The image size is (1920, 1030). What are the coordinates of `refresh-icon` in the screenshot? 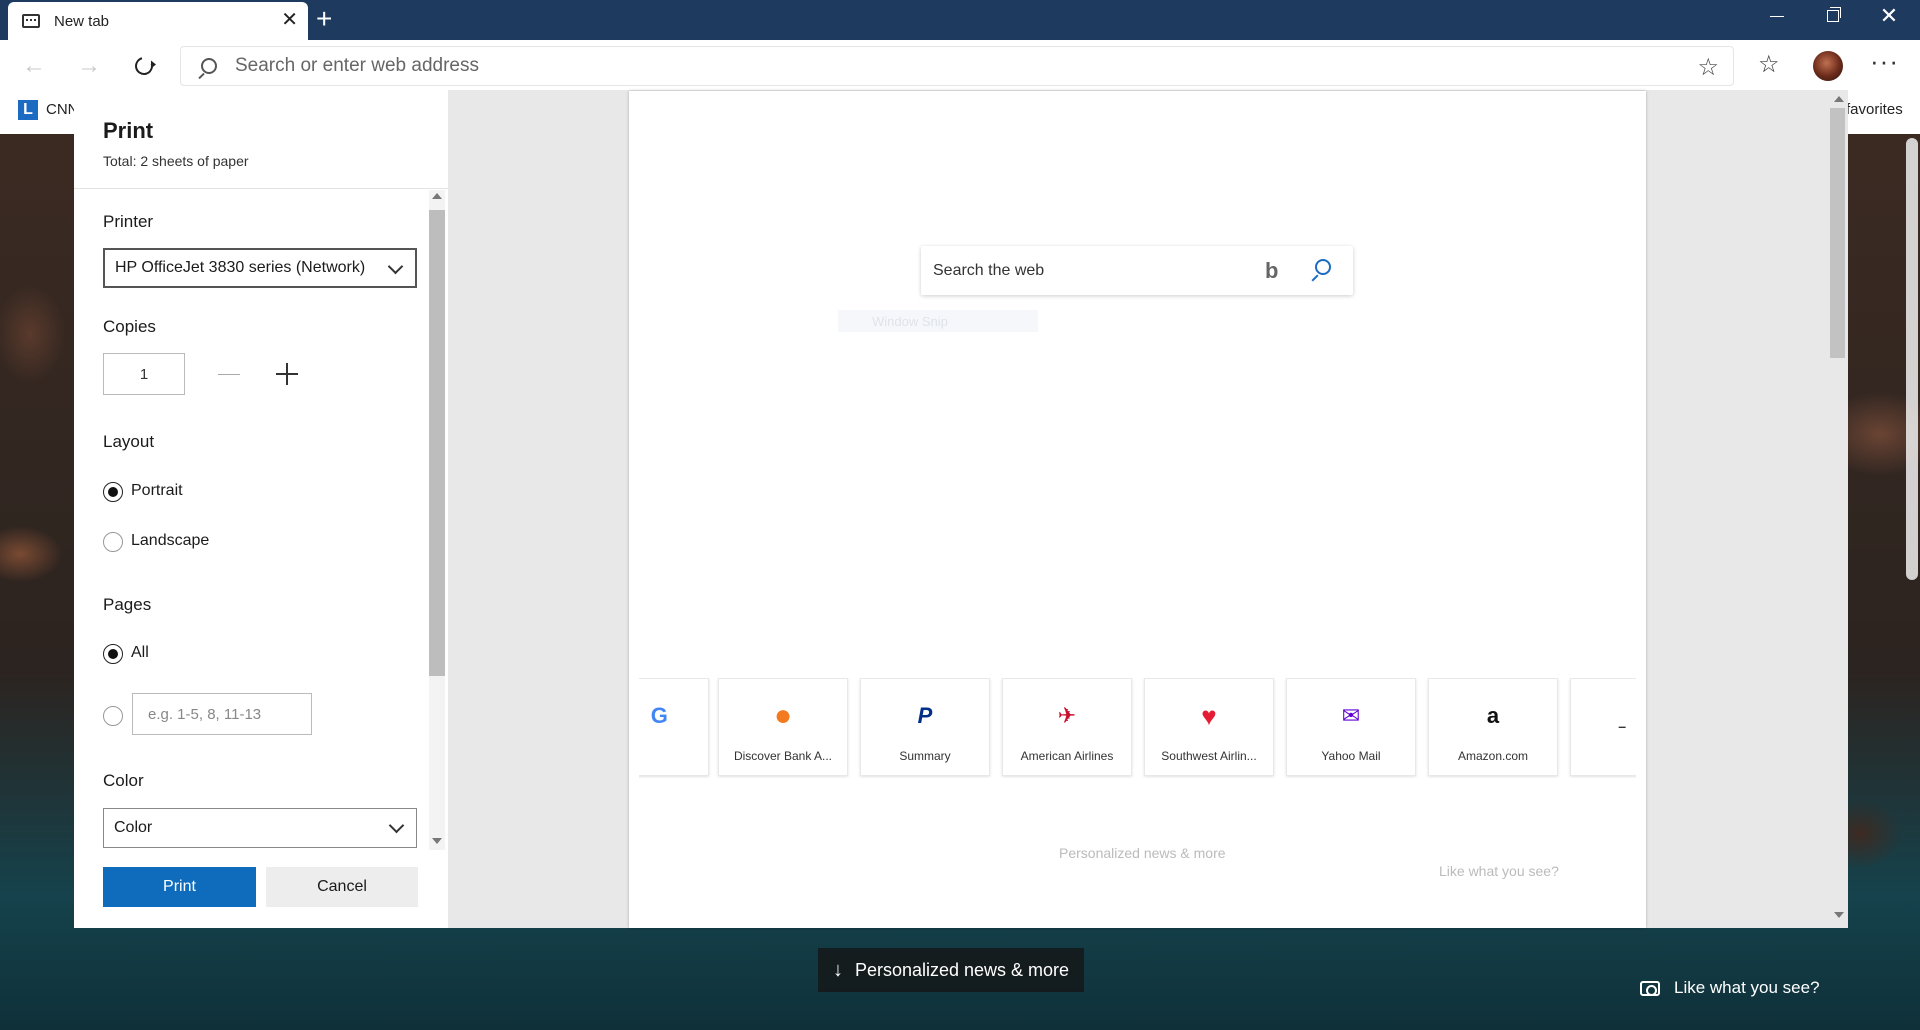 It's located at (144, 66).